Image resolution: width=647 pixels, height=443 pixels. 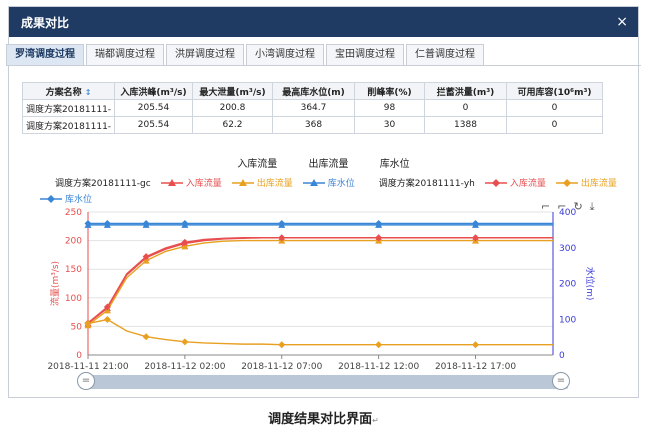 What do you see at coordinates (378, 367) in the screenshot?
I see `x-tick-label: 2018-11-12 12:00` at bounding box center [378, 367].